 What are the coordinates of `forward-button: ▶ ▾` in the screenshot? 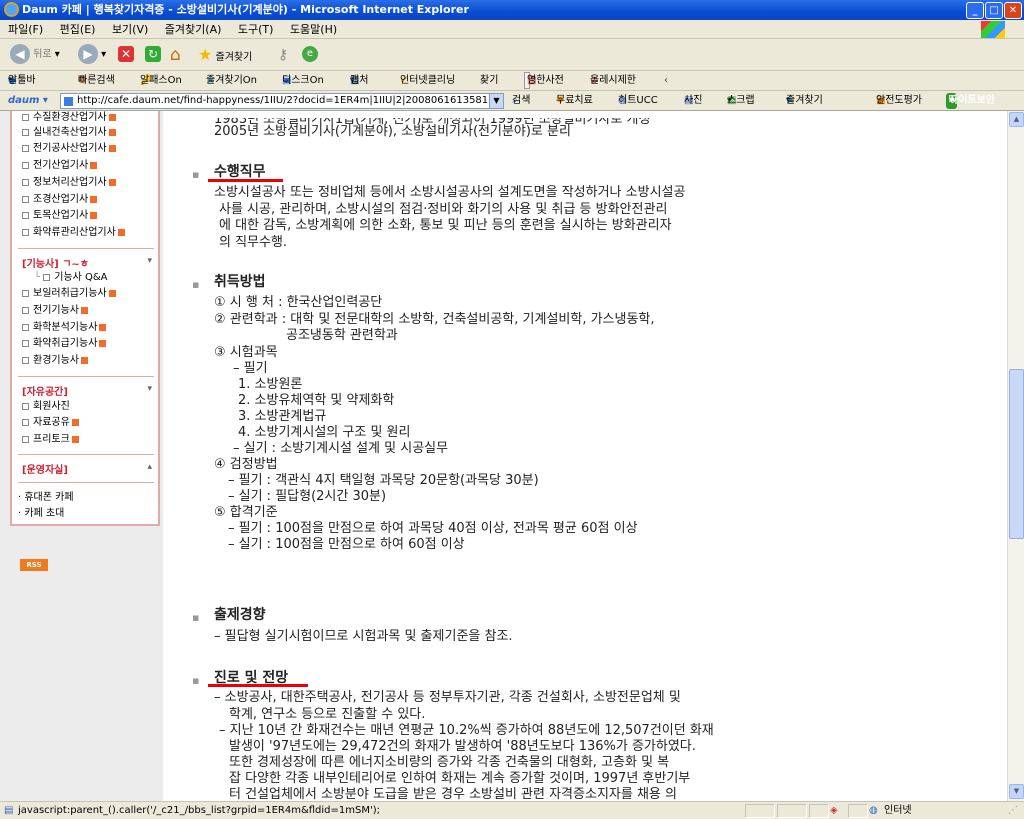 It's located at (92, 55).